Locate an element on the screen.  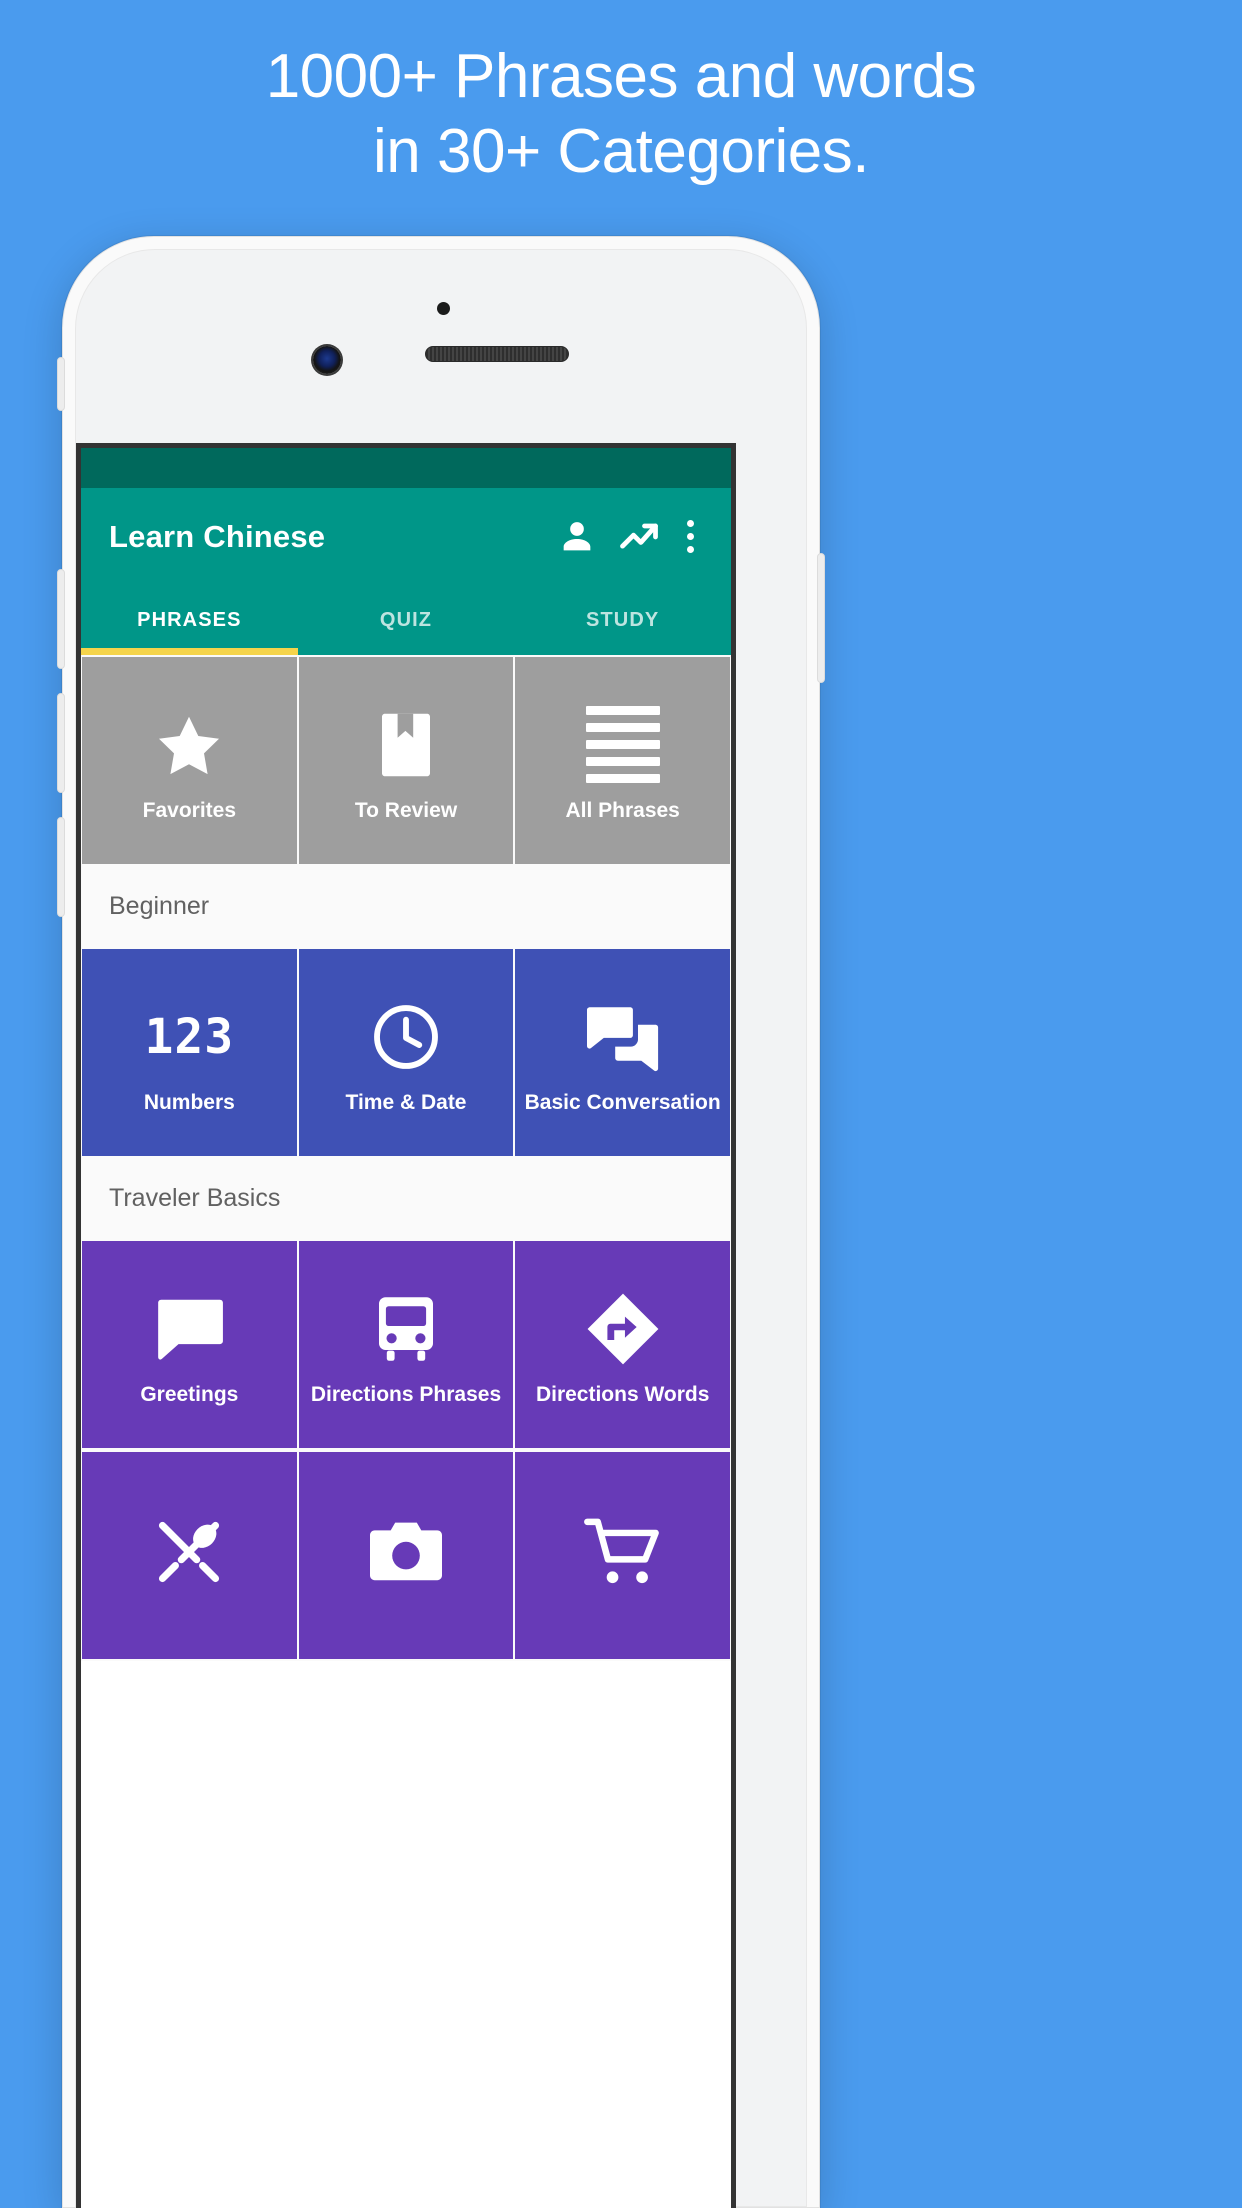
tile-label: All Phrases is located at coordinates (622, 810).